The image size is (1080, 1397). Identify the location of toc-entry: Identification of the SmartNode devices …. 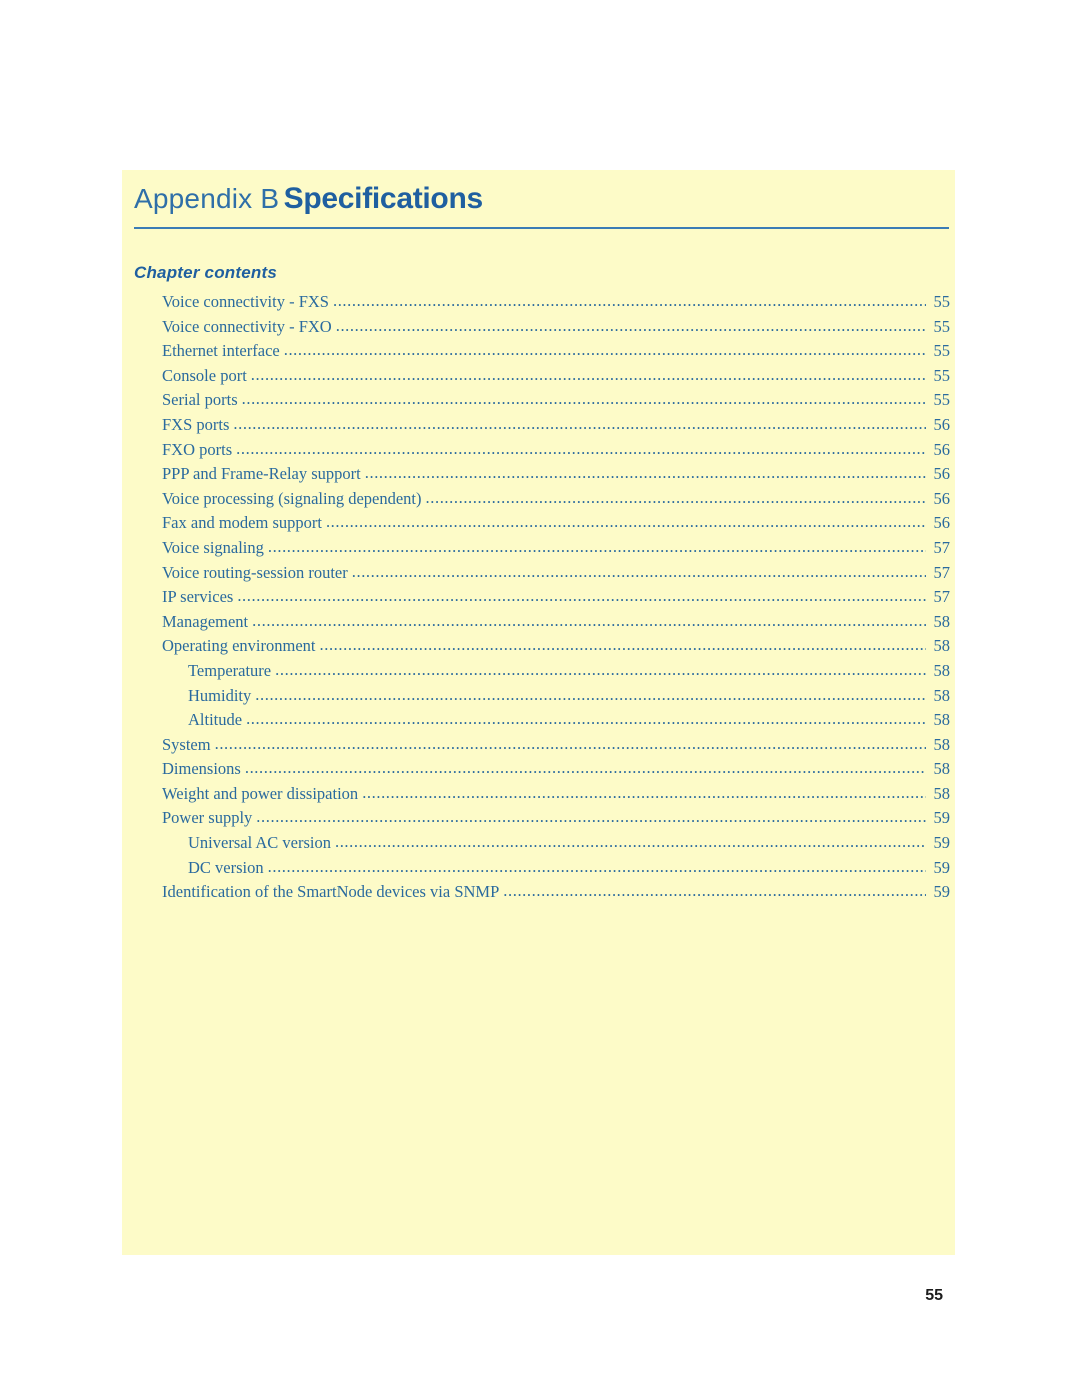
(556, 892).